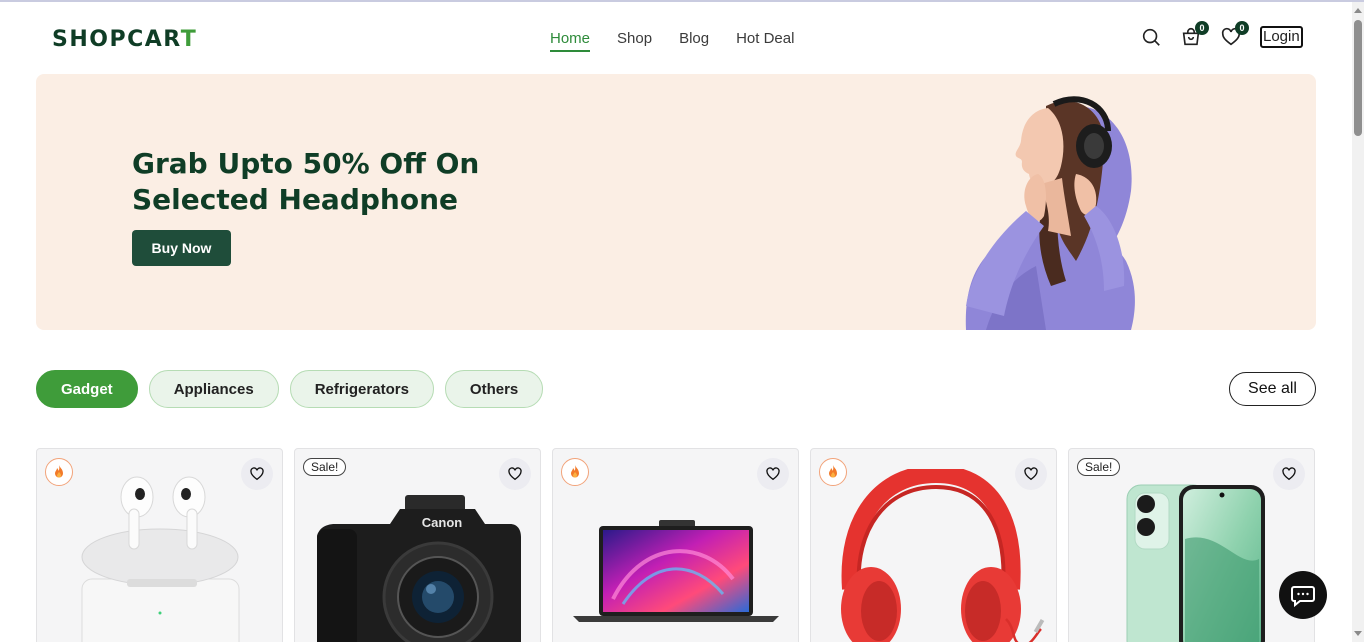 The height and width of the screenshot is (642, 1364). What do you see at coordinates (943, 555) in the screenshot?
I see `red-headphones-image` at bounding box center [943, 555].